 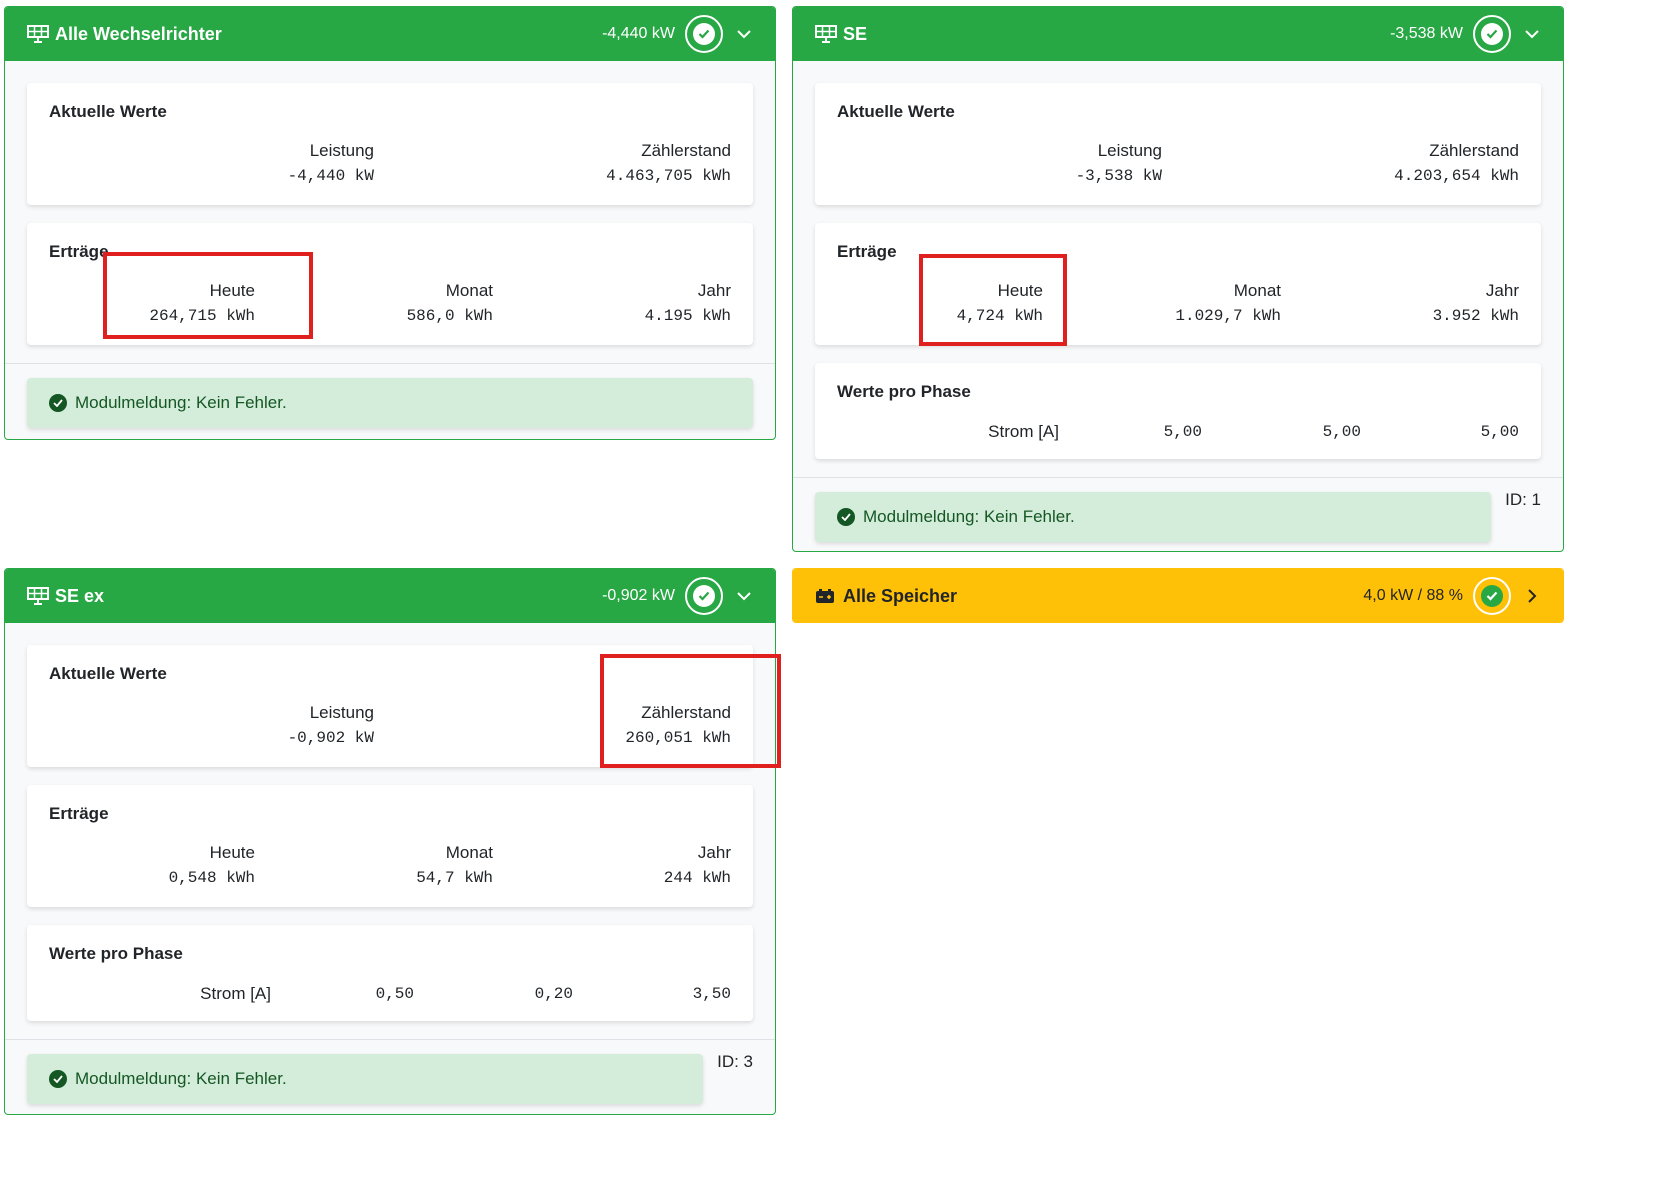 I want to click on card-title: Alle Speicher, so click(x=900, y=595).